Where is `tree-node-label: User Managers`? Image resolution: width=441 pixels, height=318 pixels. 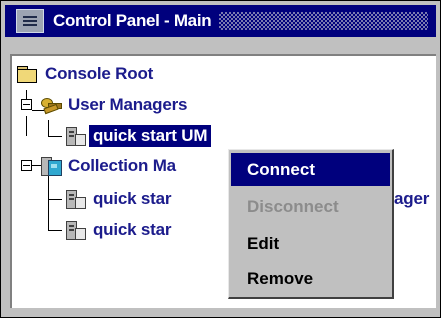 tree-node-label: User Managers is located at coordinates (128, 104).